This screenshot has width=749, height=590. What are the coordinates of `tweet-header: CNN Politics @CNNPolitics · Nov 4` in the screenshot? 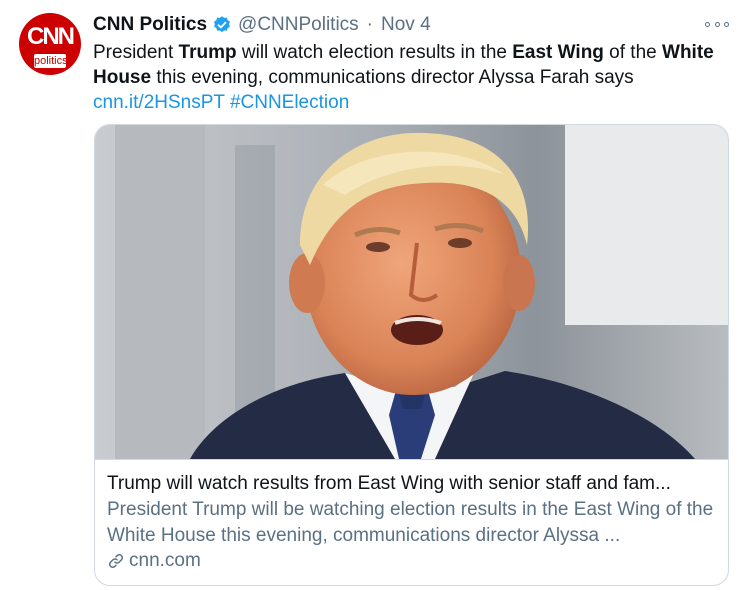 It's located at (262, 25).